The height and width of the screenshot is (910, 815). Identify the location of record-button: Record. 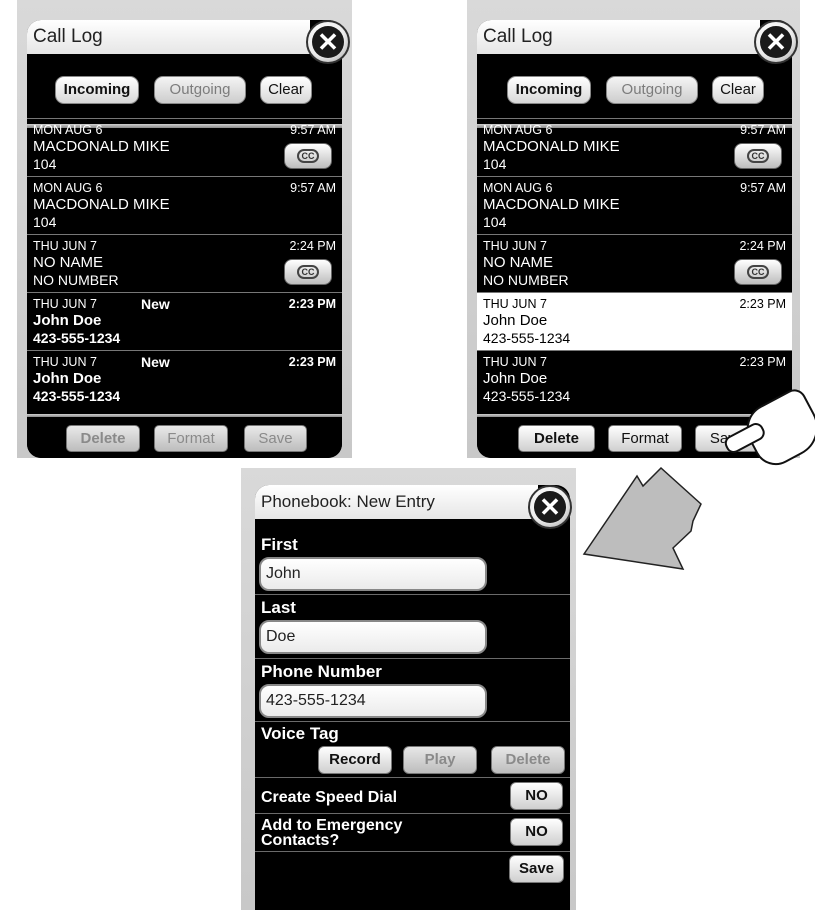
(355, 760).